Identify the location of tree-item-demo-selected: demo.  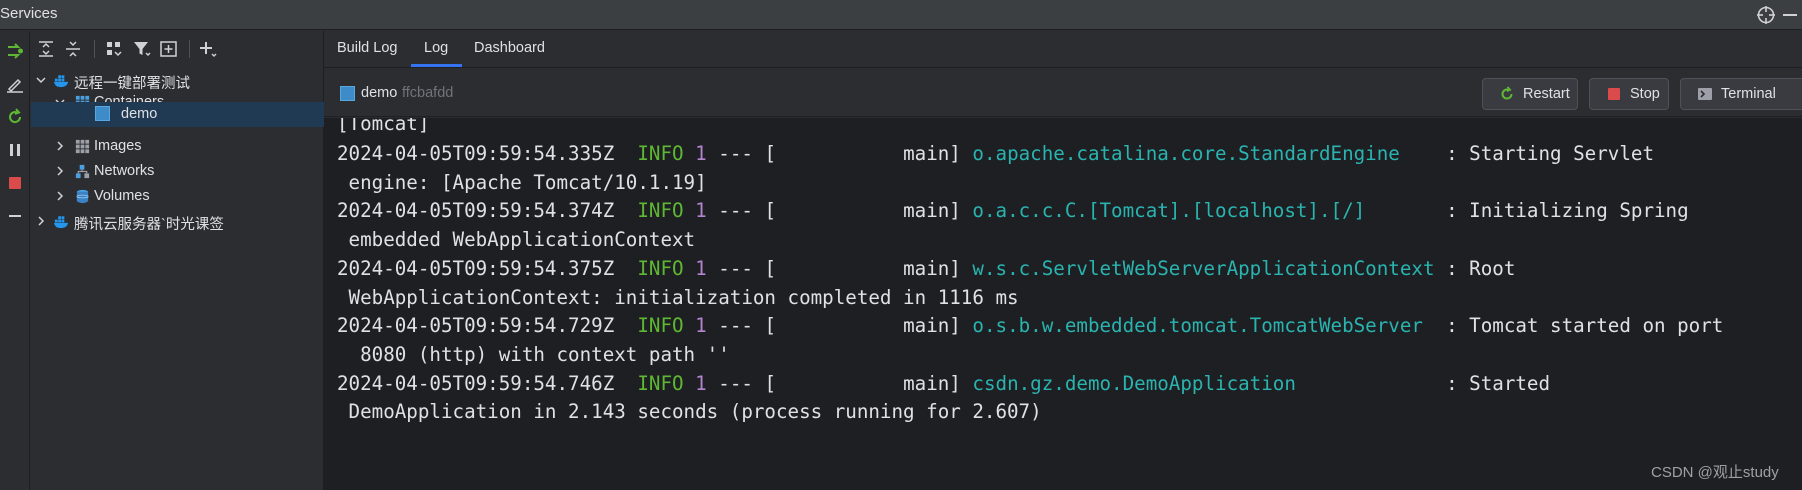
(177, 114).